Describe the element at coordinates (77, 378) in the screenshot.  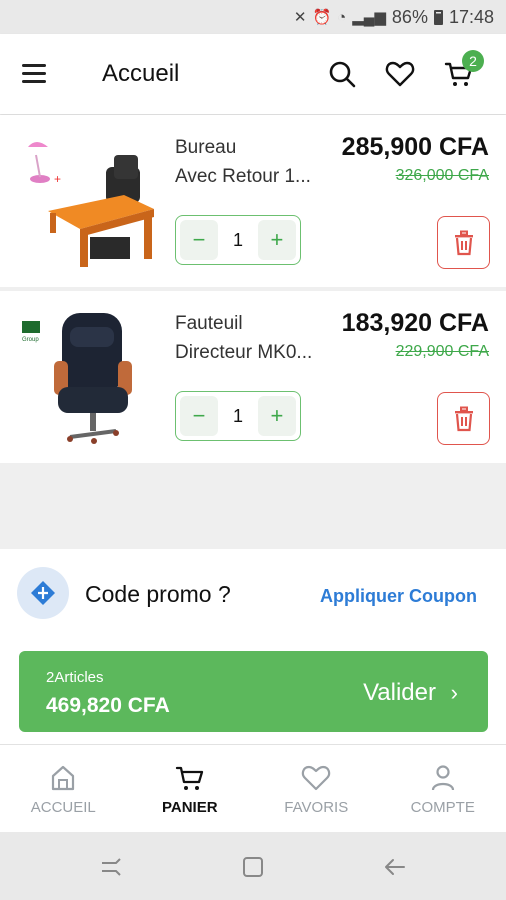
I see `chair-product-image: Group` at that location.